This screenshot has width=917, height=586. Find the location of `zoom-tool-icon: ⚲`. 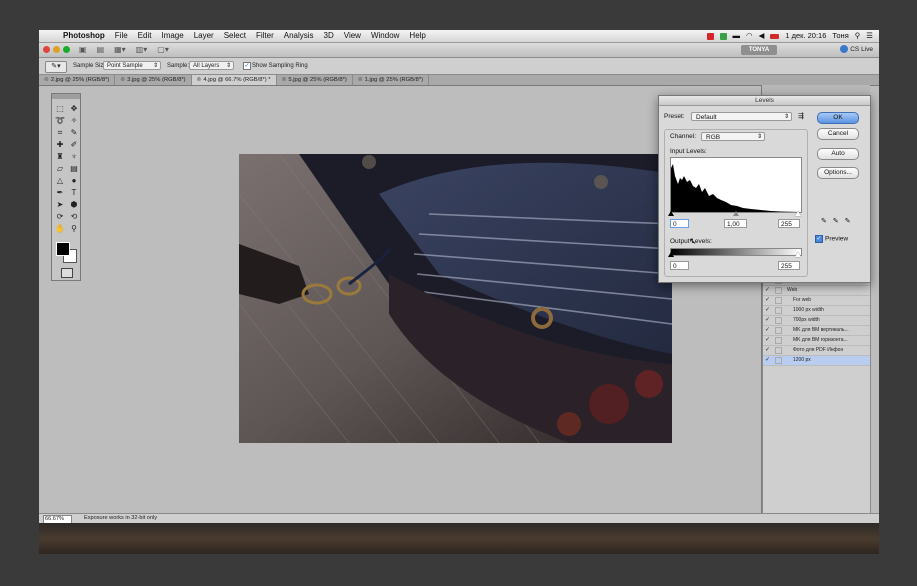

zoom-tool-icon: ⚲ is located at coordinates (74, 228).